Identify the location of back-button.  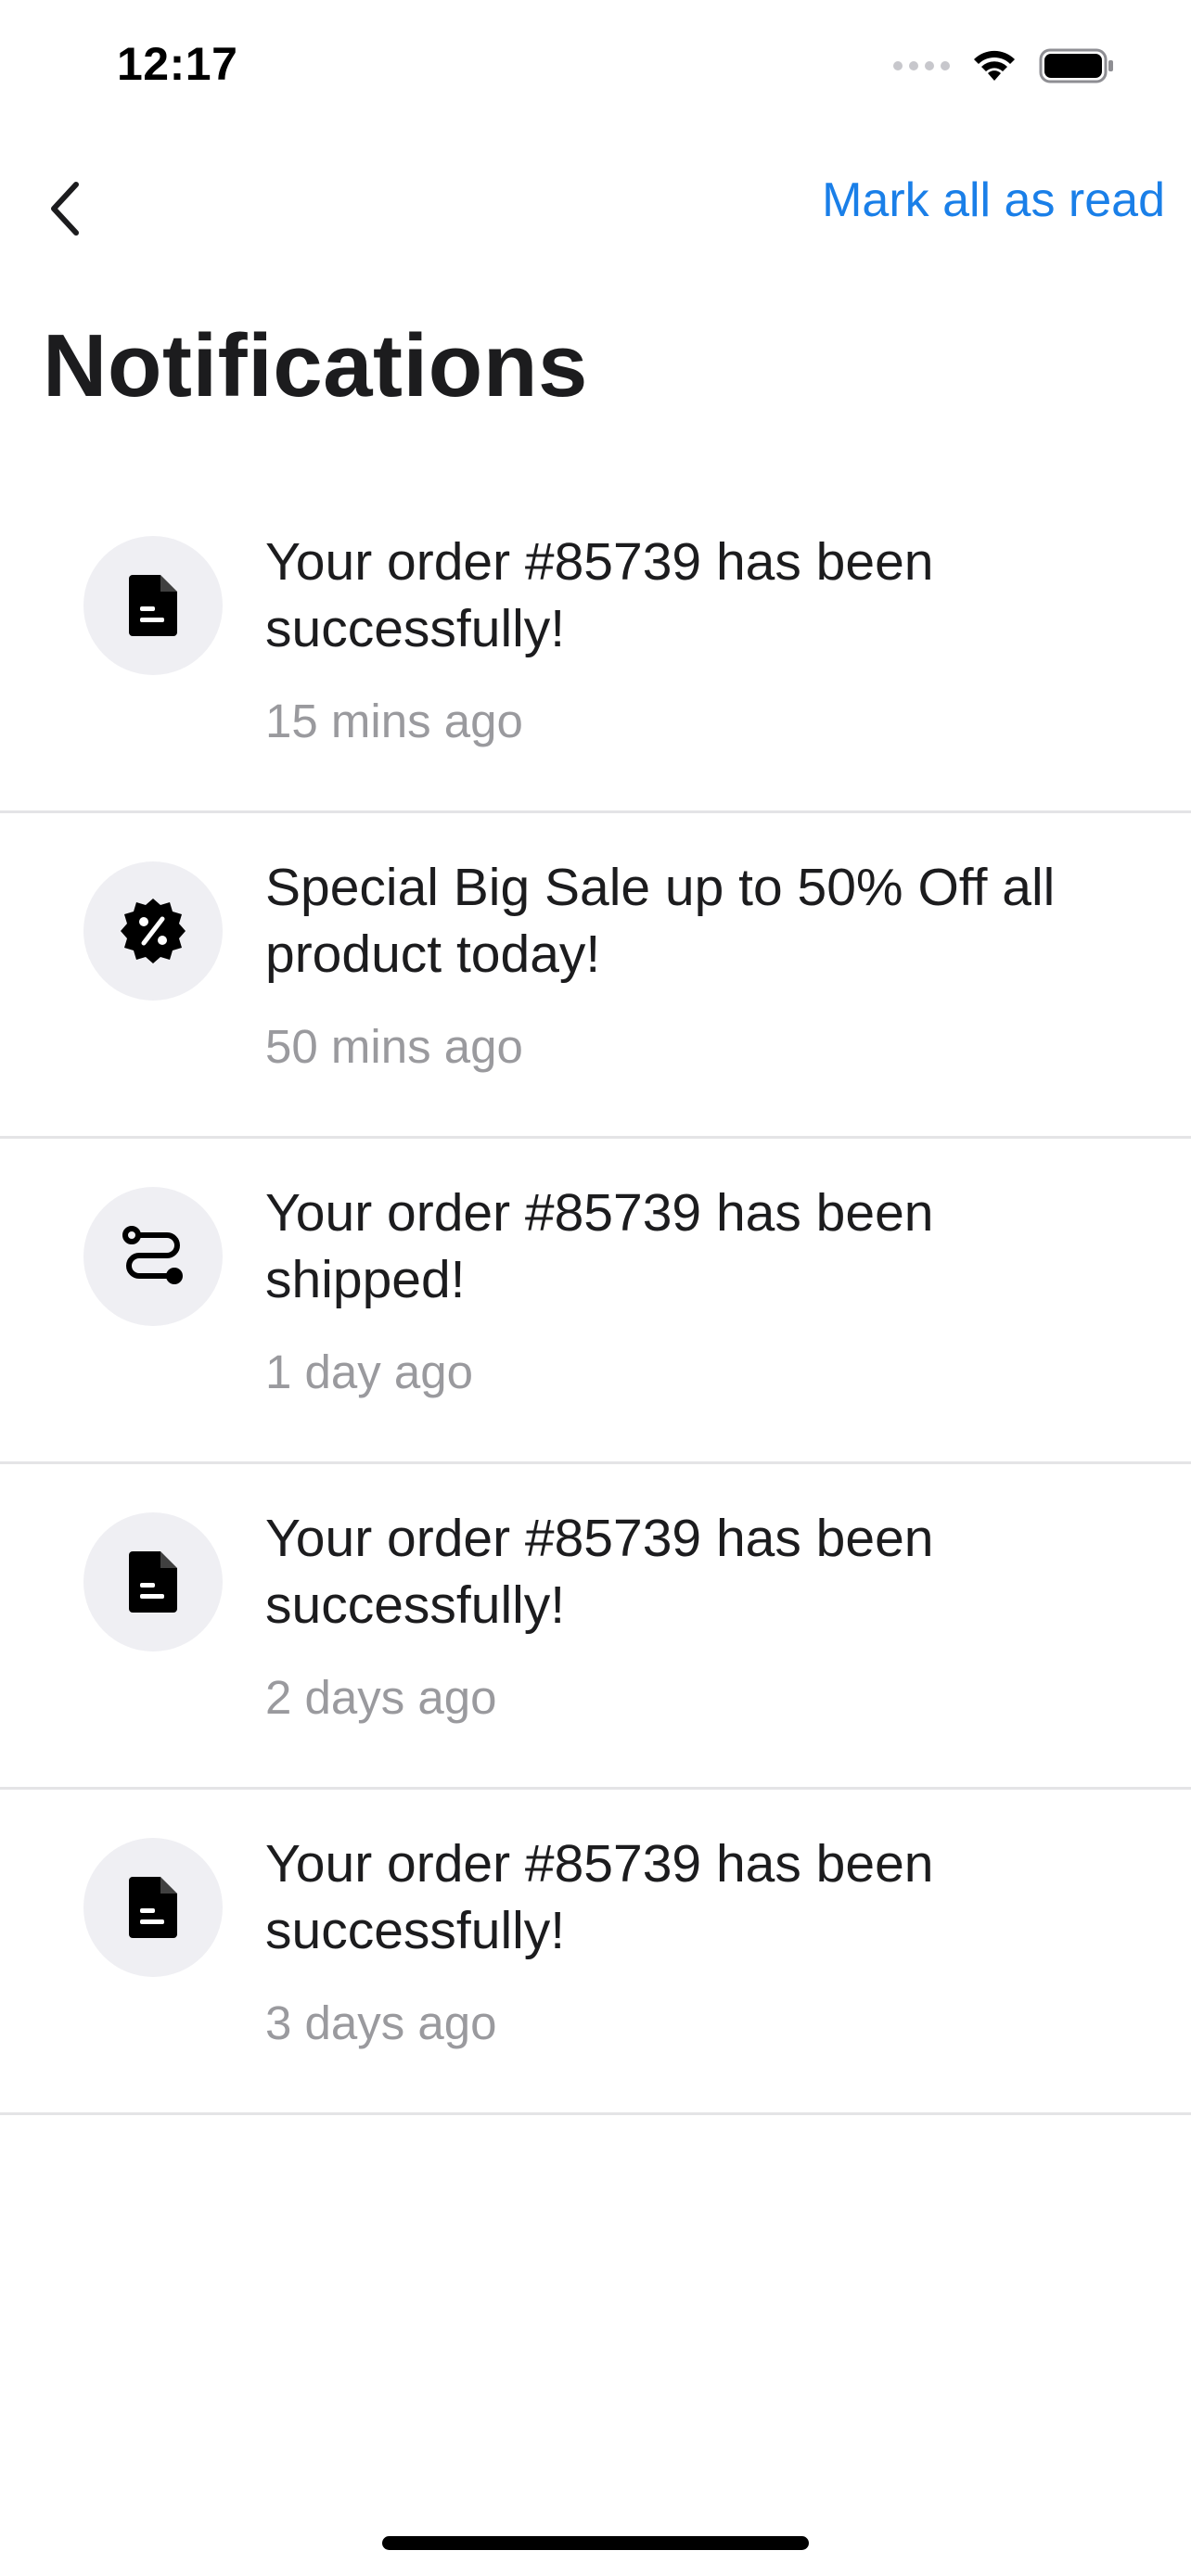
(65, 208).